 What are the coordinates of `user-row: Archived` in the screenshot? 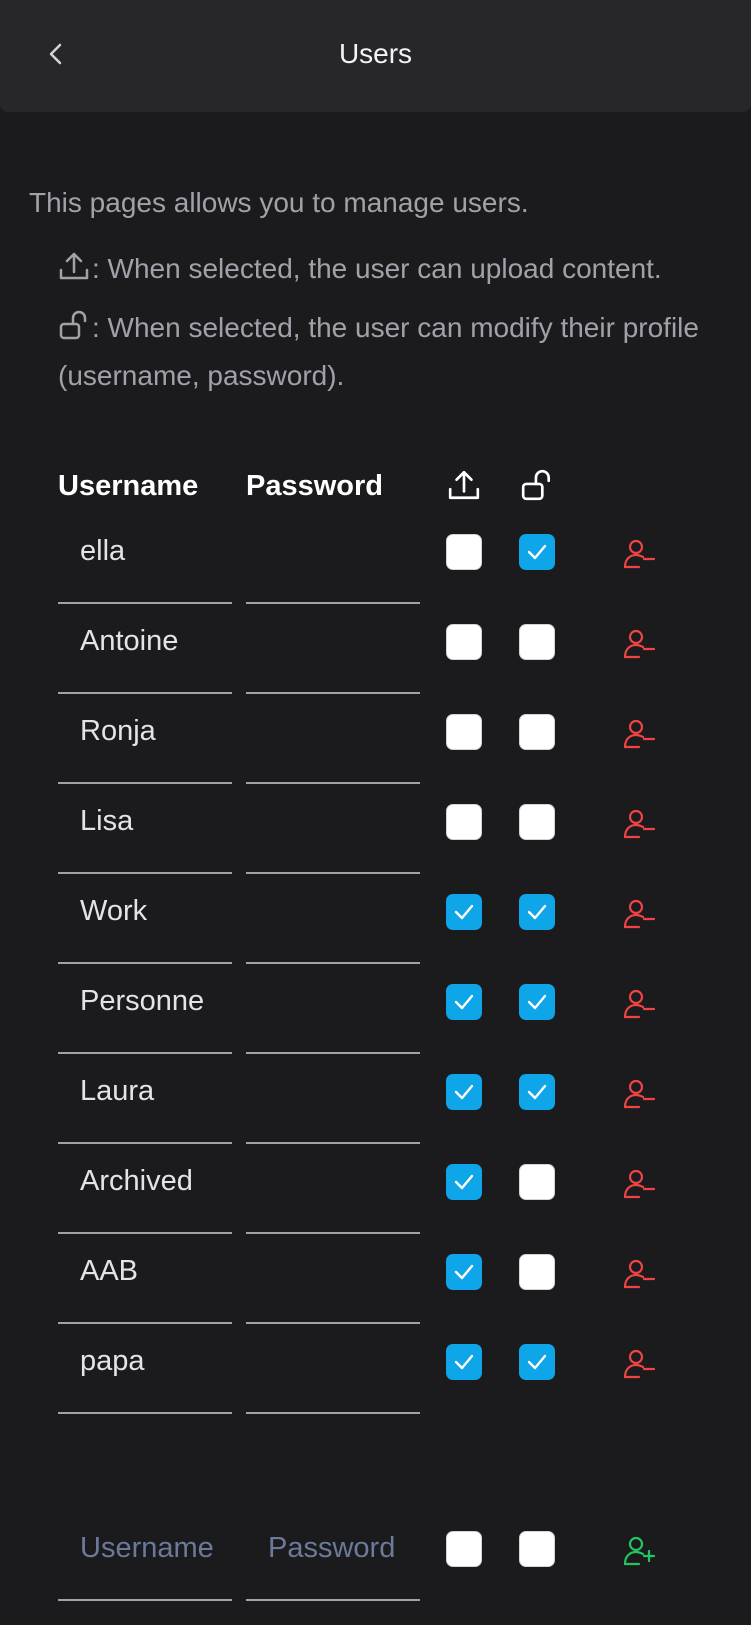 It's located at (375, 1189).